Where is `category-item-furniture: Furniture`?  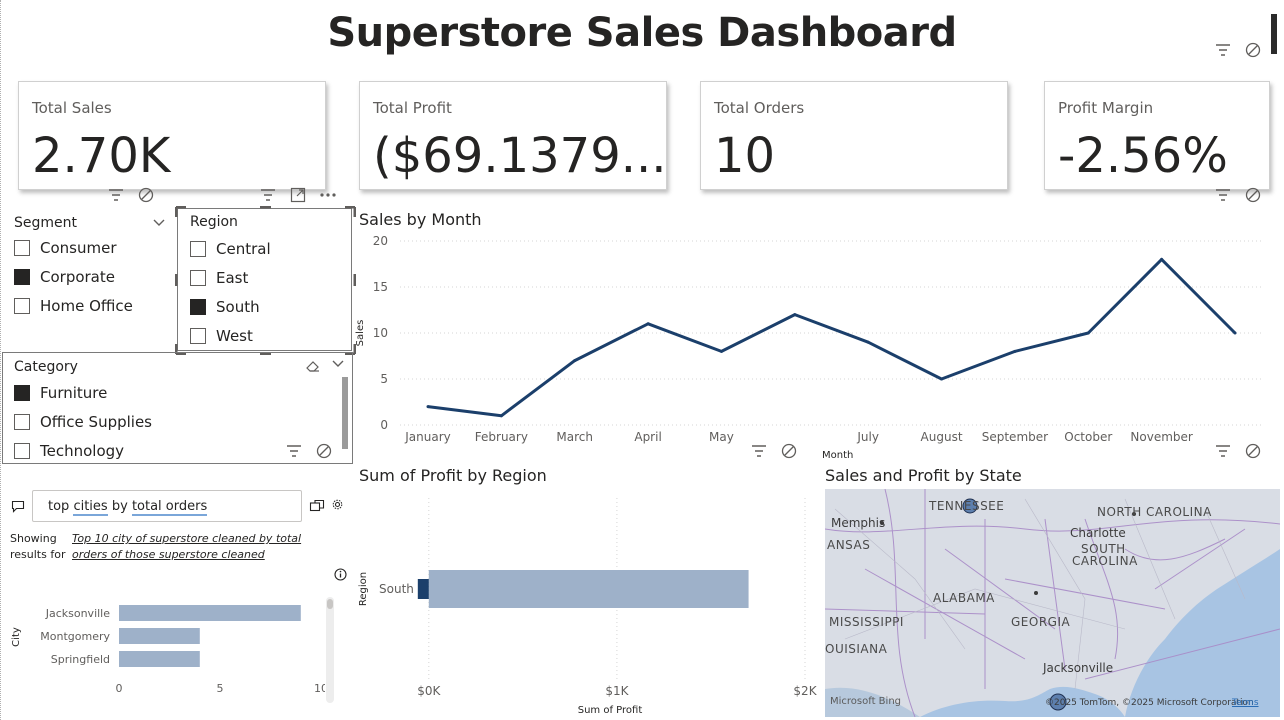 category-item-furniture: Furniture is located at coordinates (83, 392).